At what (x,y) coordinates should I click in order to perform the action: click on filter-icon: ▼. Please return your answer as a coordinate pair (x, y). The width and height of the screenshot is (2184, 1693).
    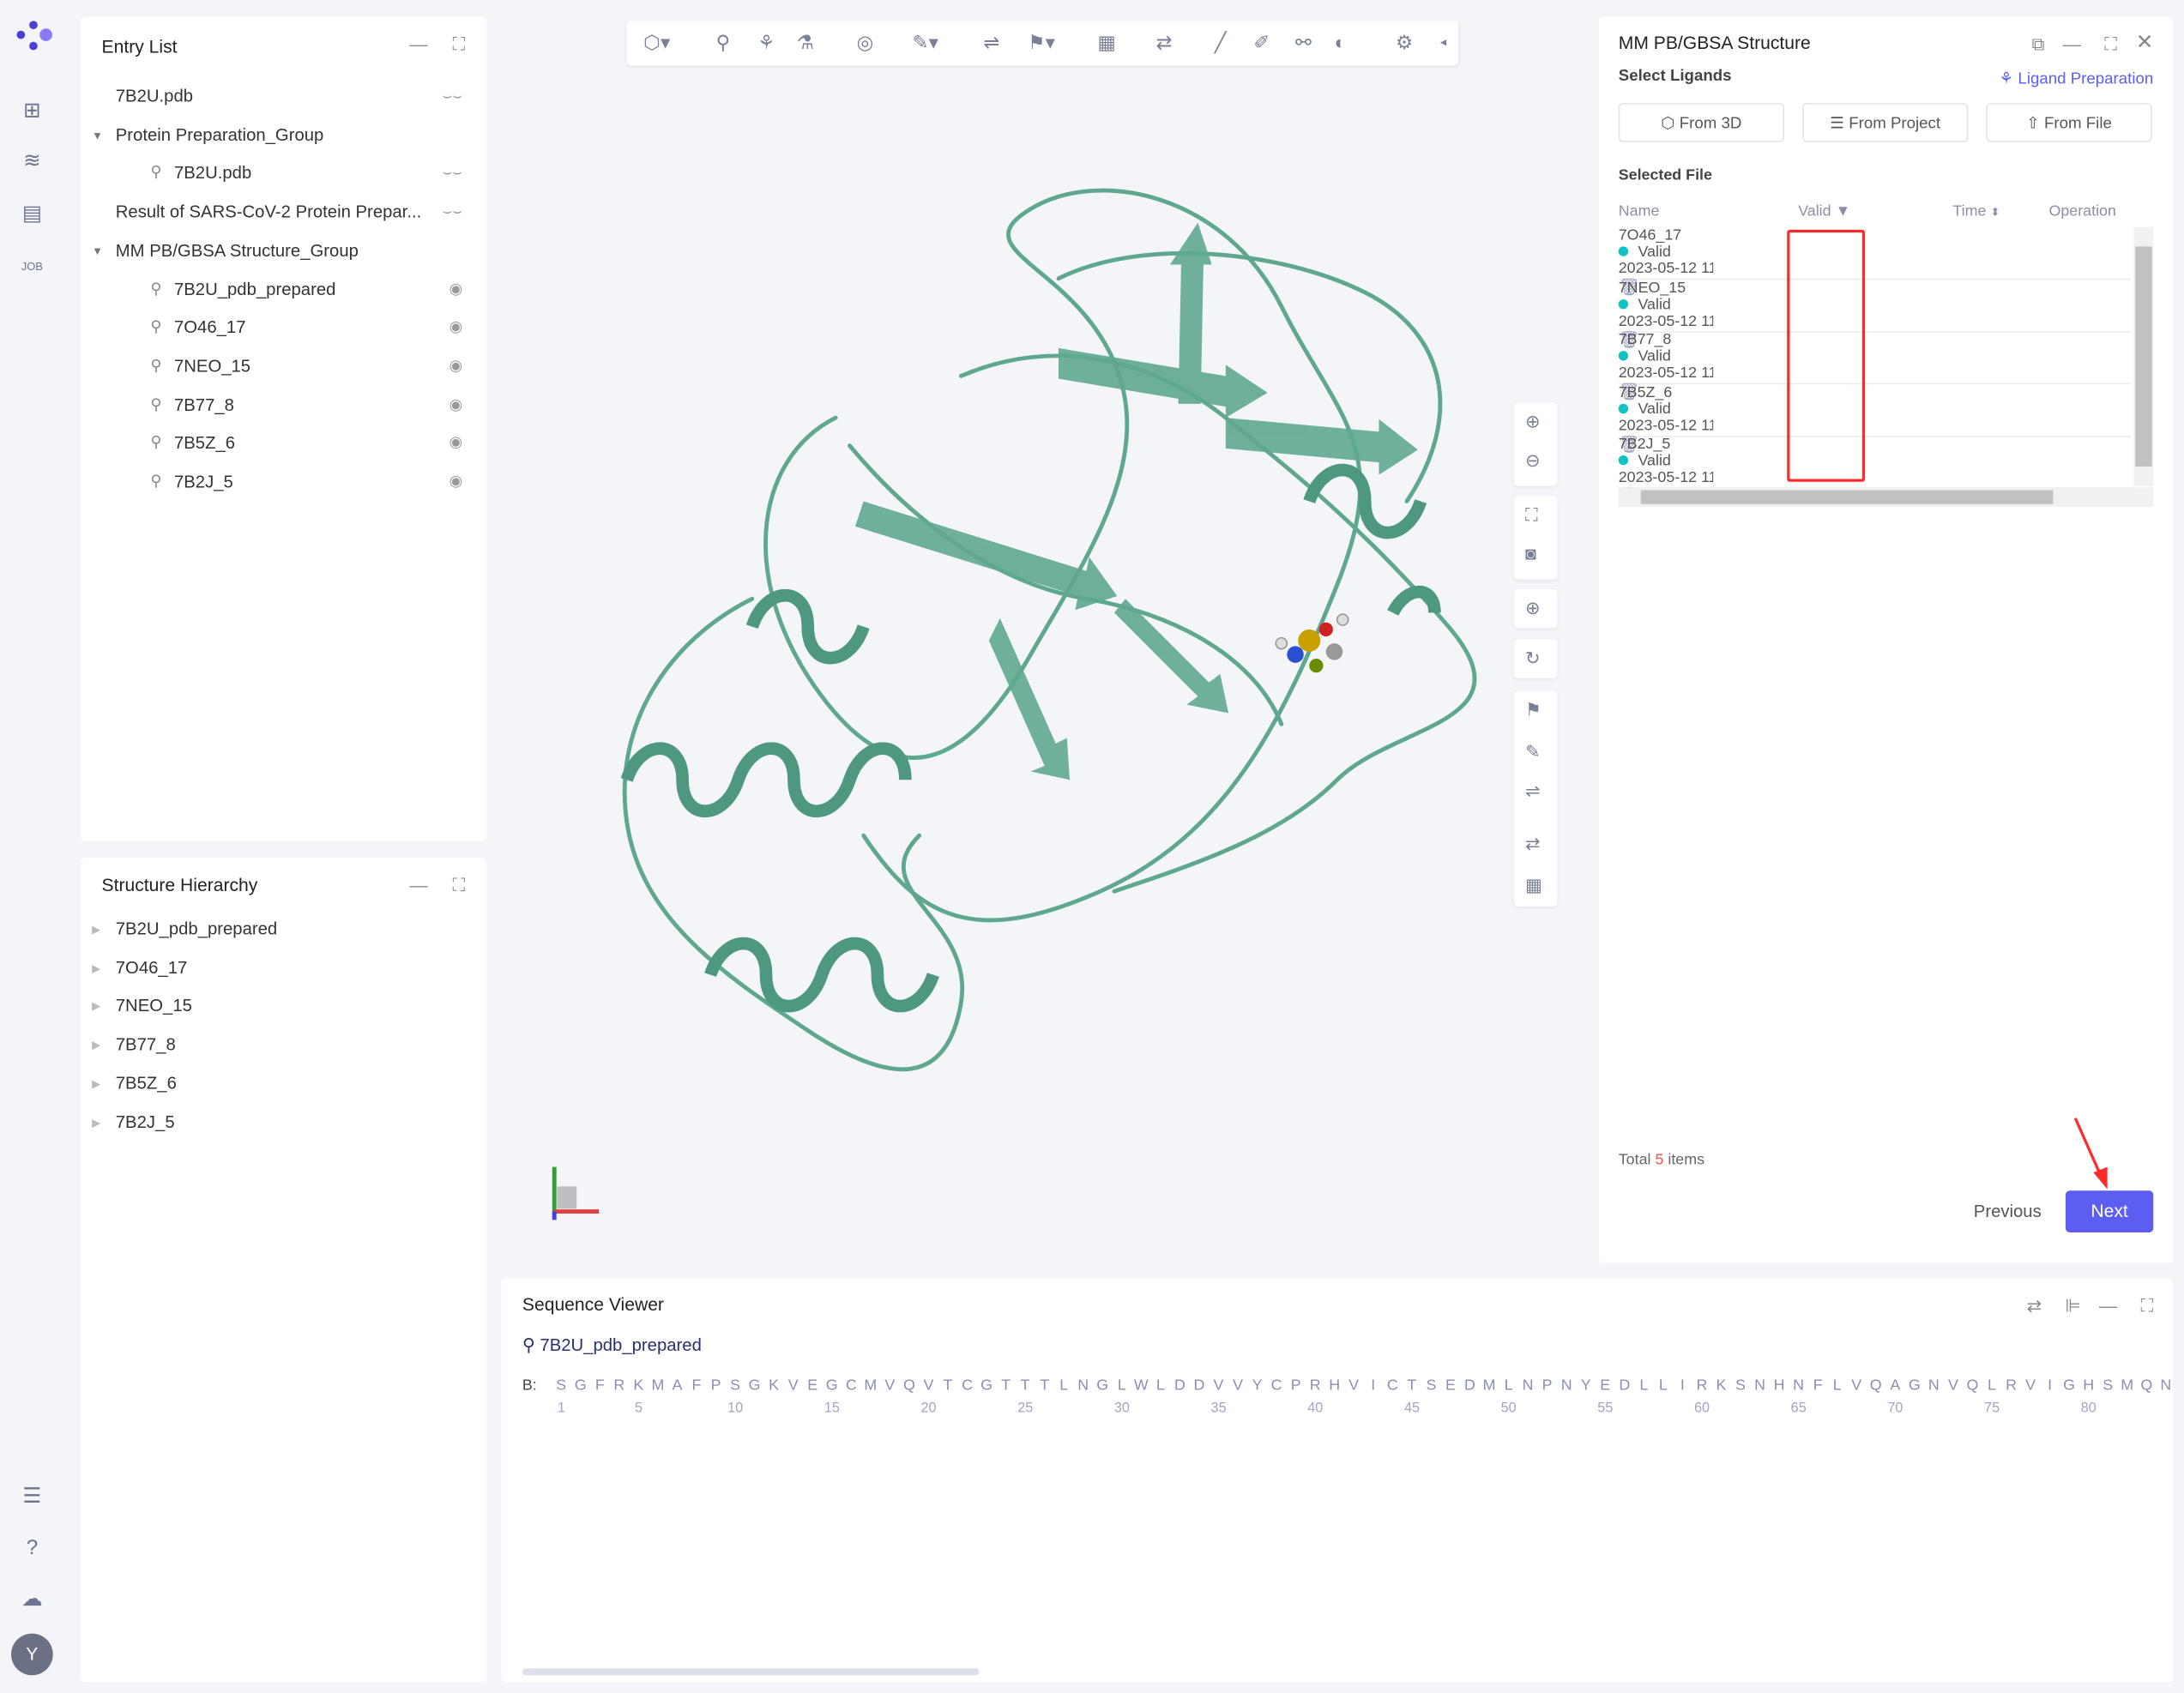
    Looking at the image, I should click on (1843, 211).